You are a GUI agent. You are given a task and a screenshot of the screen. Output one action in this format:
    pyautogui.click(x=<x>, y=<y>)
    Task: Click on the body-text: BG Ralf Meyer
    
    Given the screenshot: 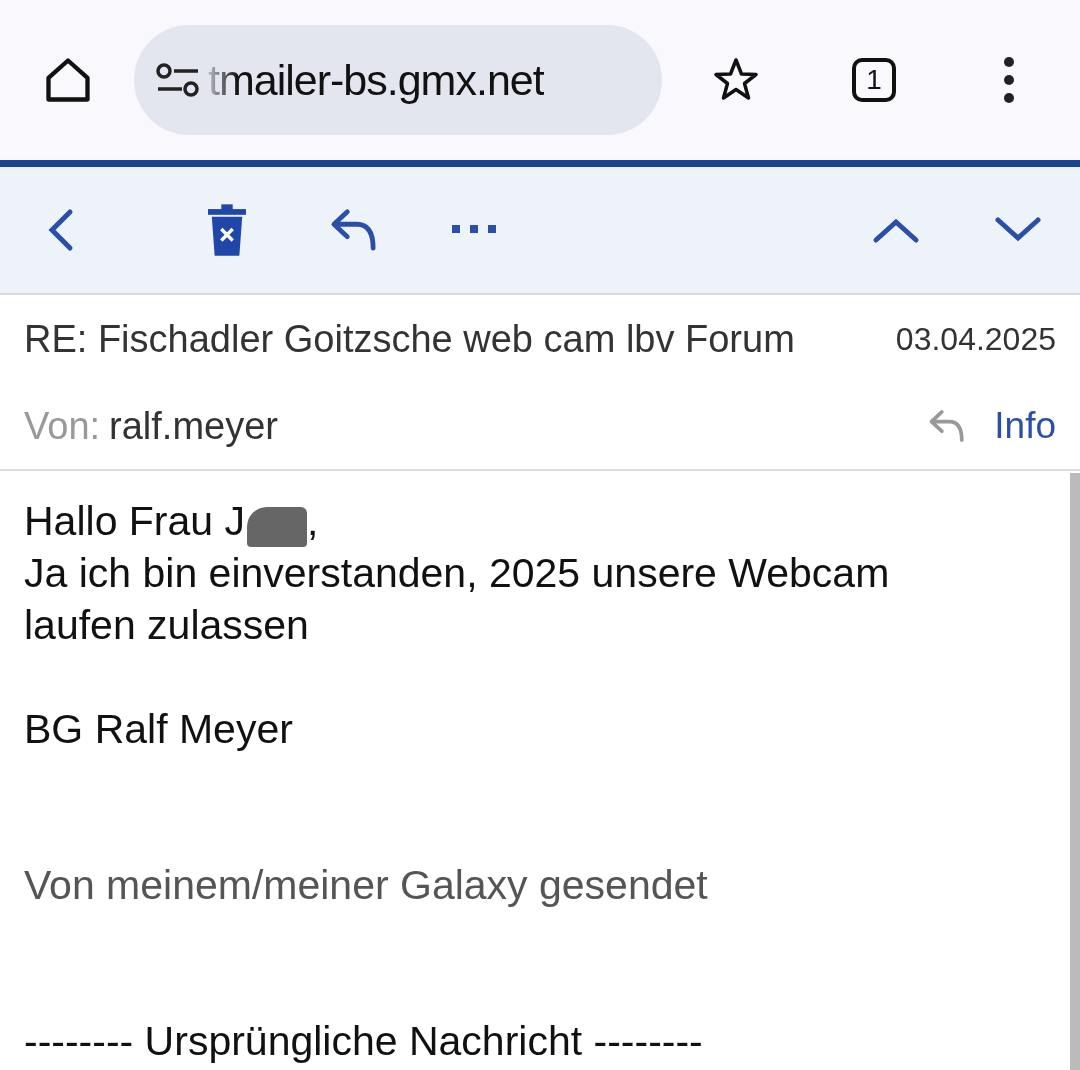 What is the action you would take?
    pyautogui.click(x=159, y=729)
    